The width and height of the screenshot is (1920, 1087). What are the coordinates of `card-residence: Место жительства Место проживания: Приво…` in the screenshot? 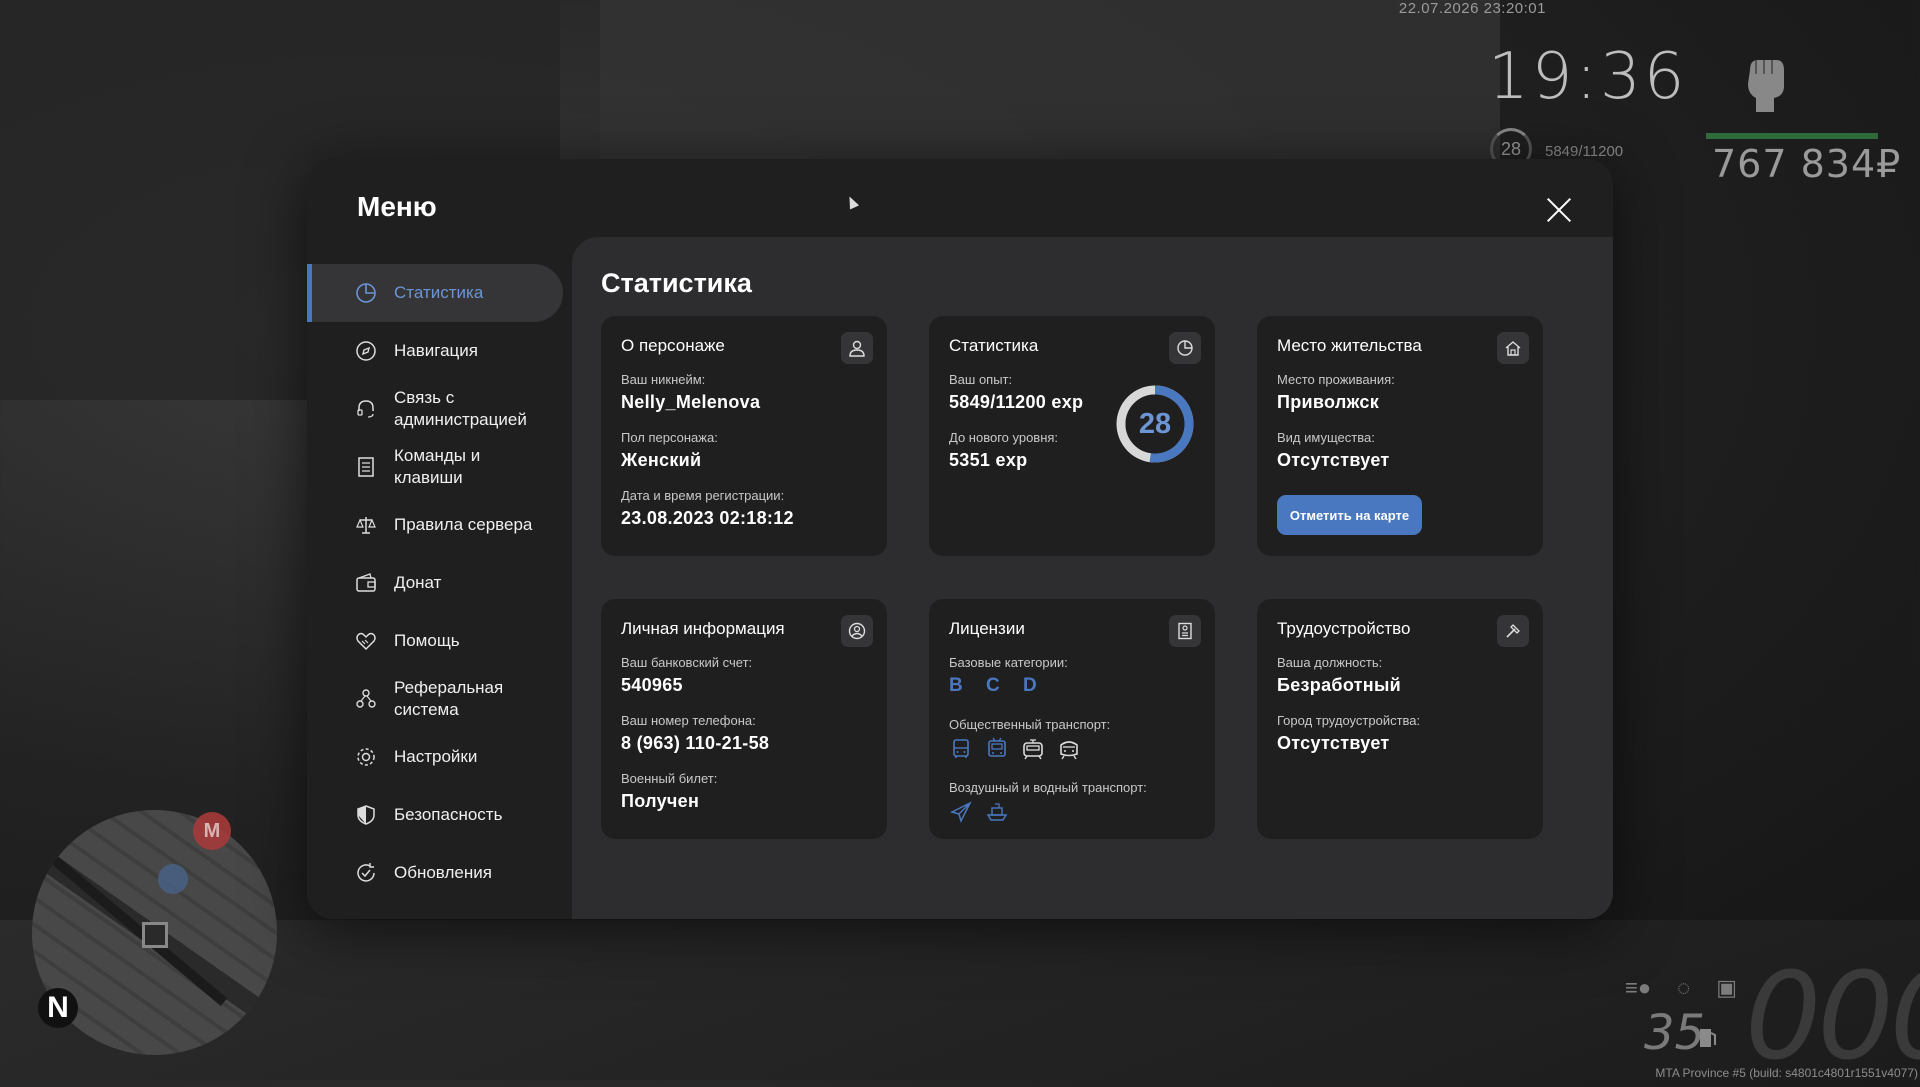 It's located at (1400, 436).